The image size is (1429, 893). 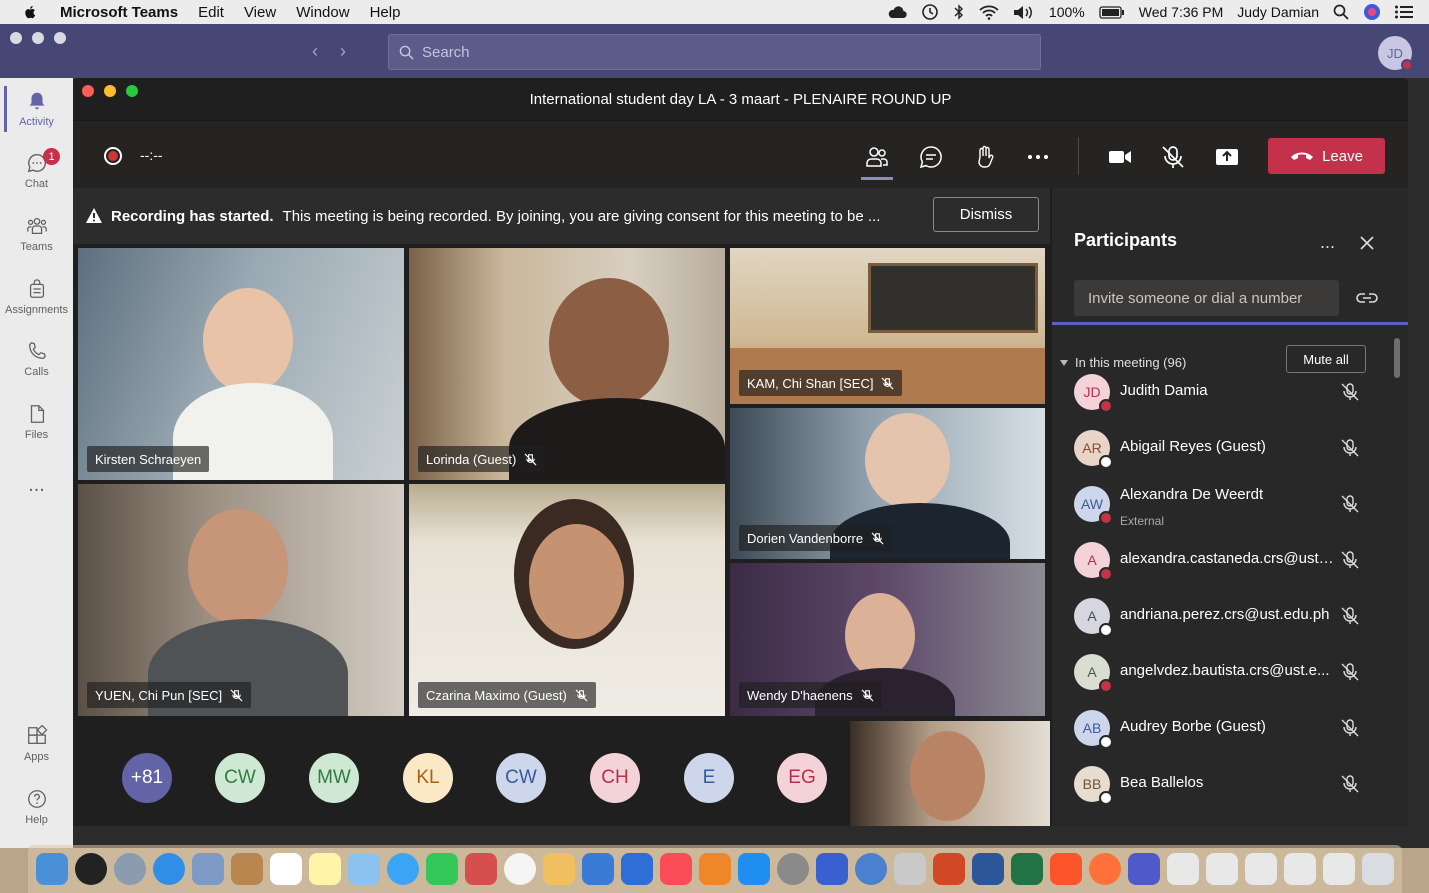 What do you see at coordinates (315, 51) in the screenshot?
I see `back-arrow-icon: ‹` at bounding box center [315, 51].